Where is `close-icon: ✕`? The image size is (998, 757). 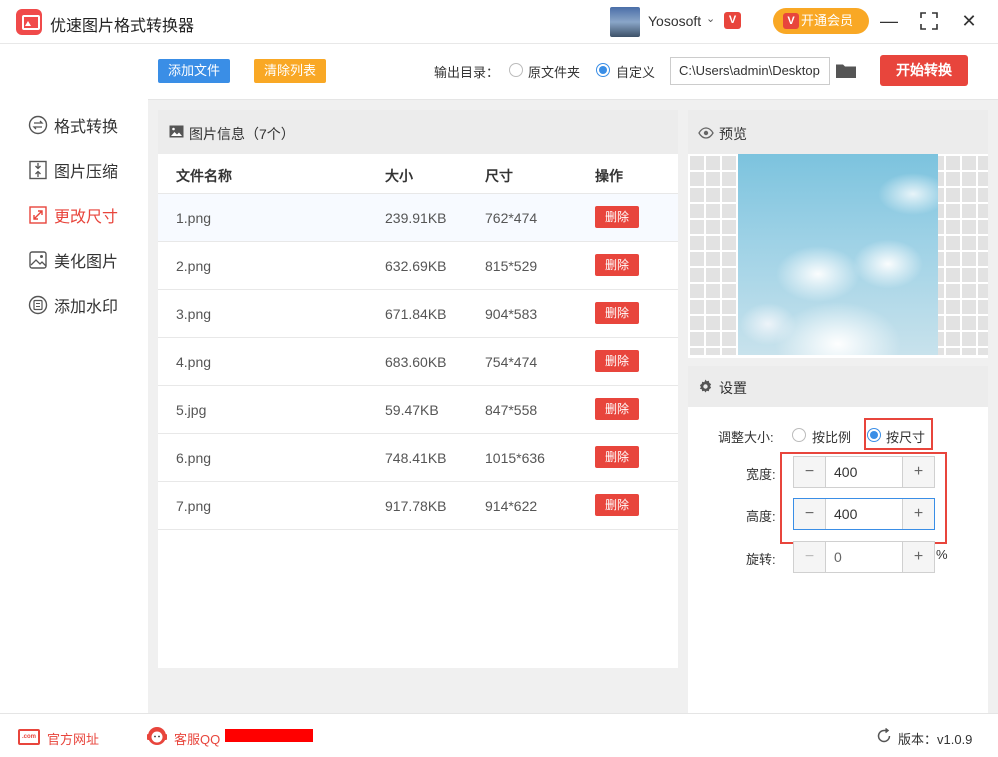
close-icon: ✕ is located at coordinates (969, 21).